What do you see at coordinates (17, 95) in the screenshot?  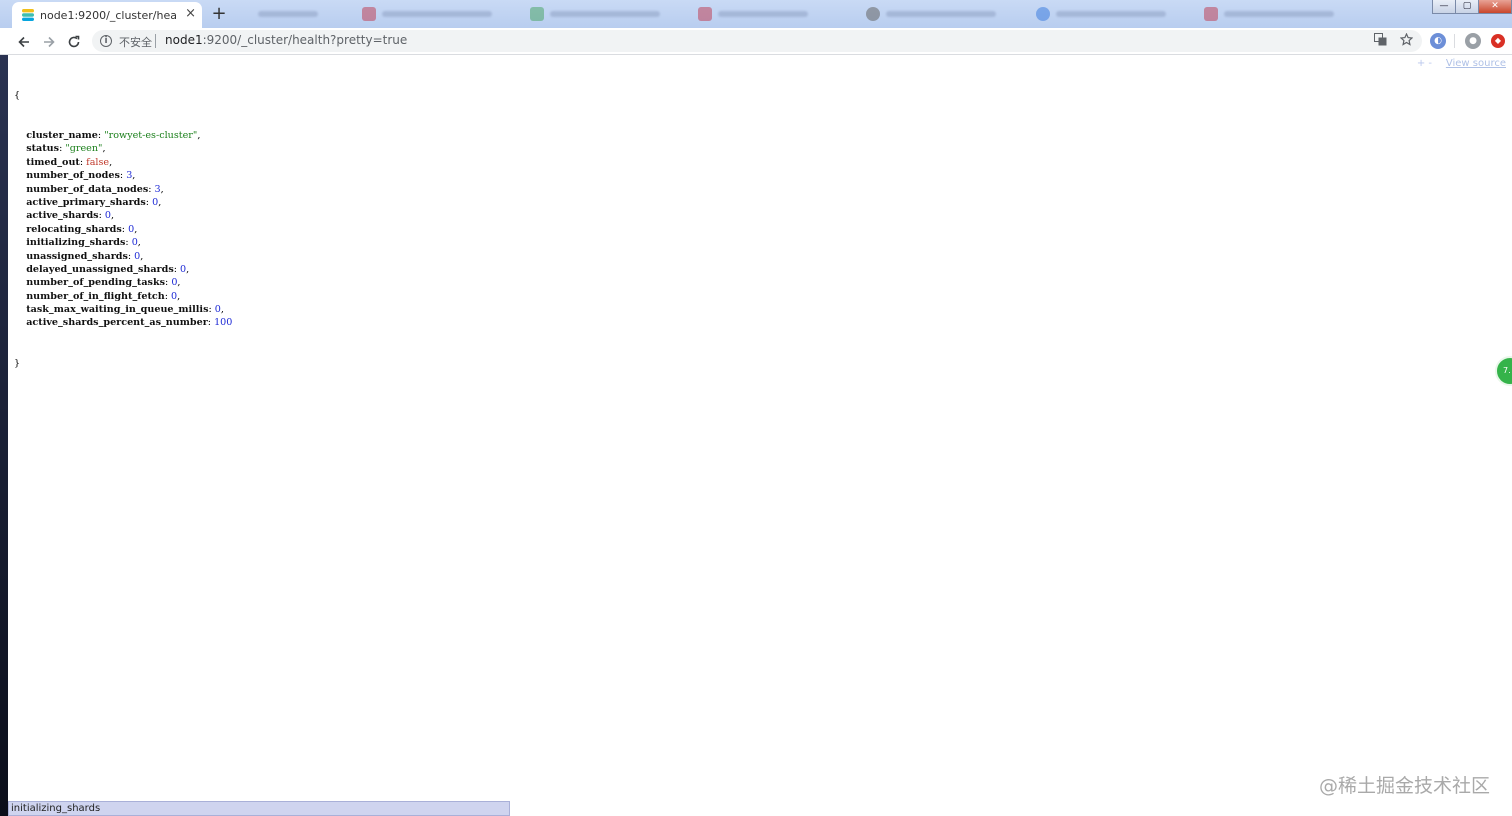 I see `json-open-brace: {` at bounding box center [17, 95].